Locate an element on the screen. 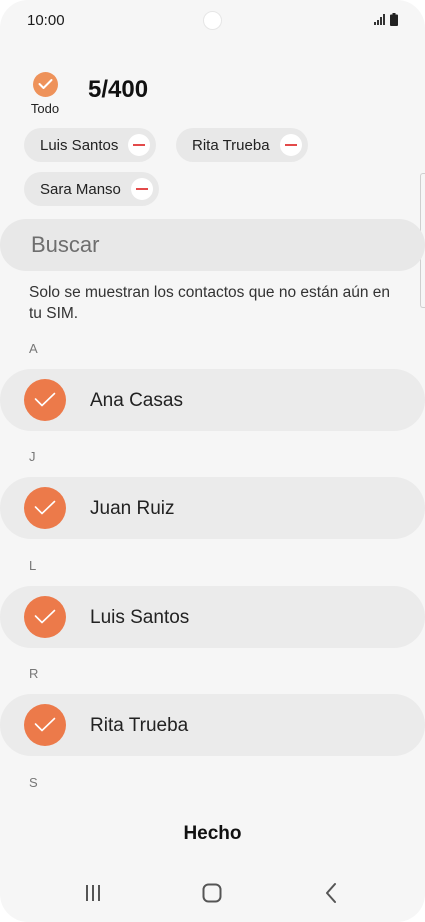  section-header-s: S is located at coordinates (33, 782).